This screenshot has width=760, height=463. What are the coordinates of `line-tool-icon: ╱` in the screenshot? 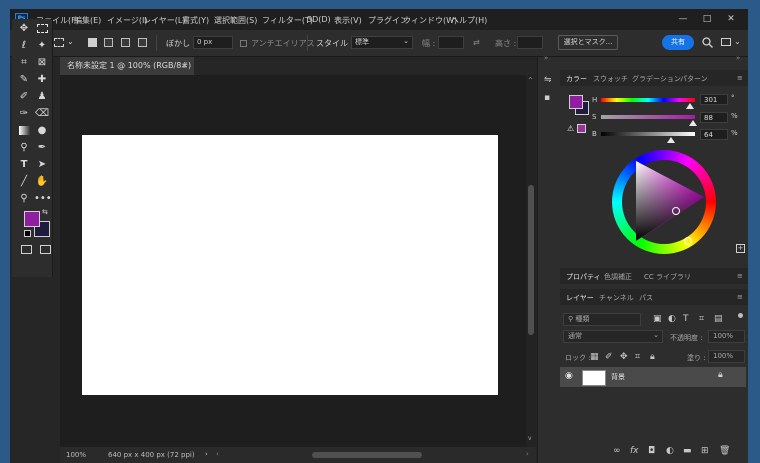 It's located at (24, 182).